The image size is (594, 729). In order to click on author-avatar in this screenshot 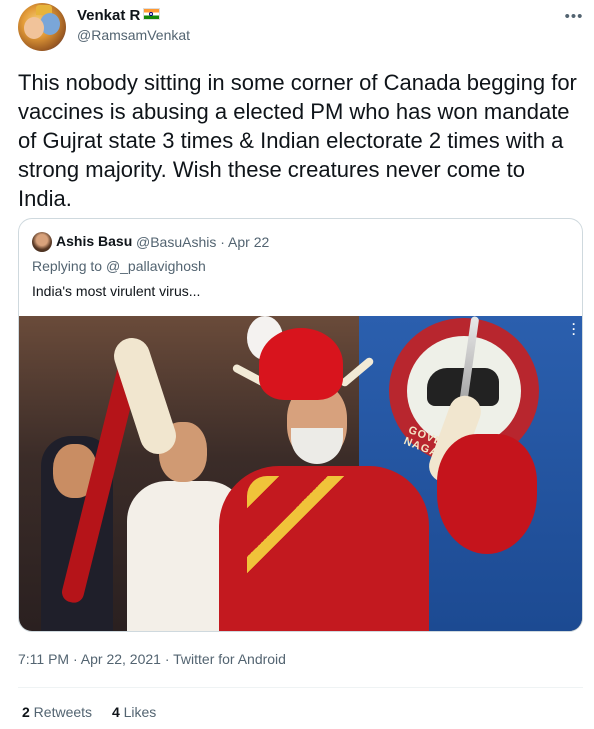, I will do `click(42, 27)`.